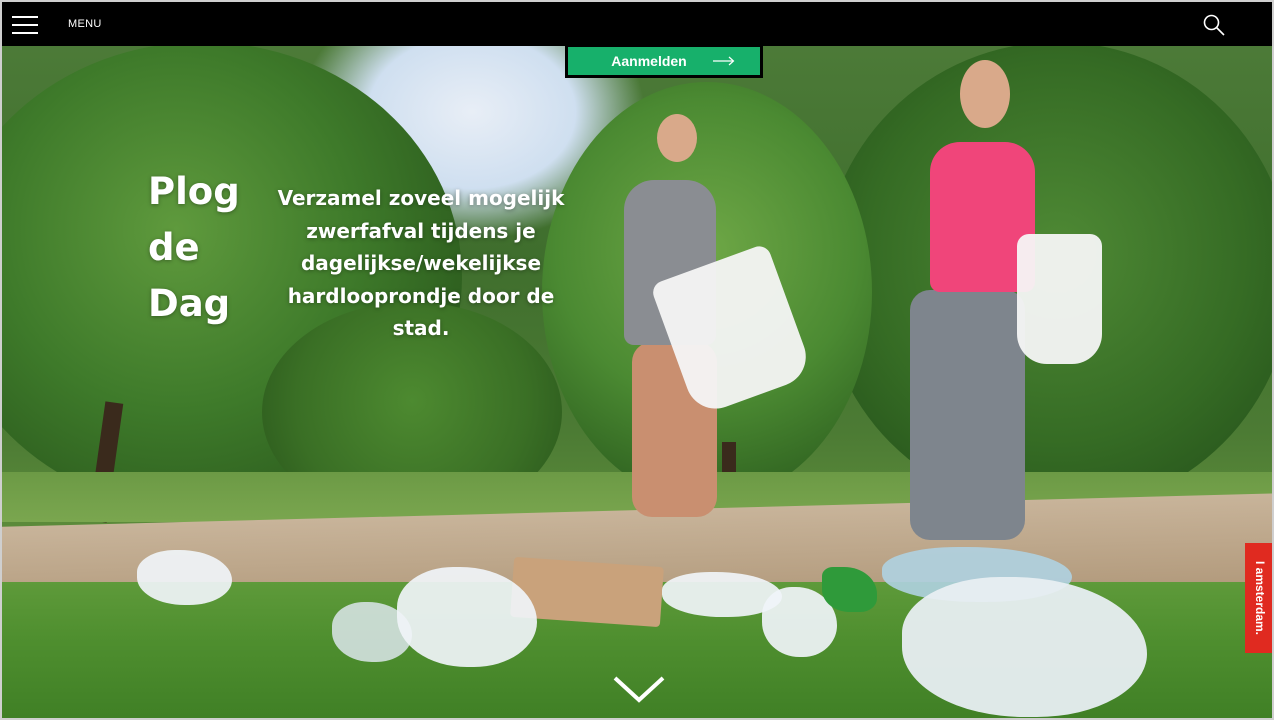 The width and height of the screenshot is (1274, 720). I want to click on i-amsterdam-label: I amsterdam., so click(1260, 598).